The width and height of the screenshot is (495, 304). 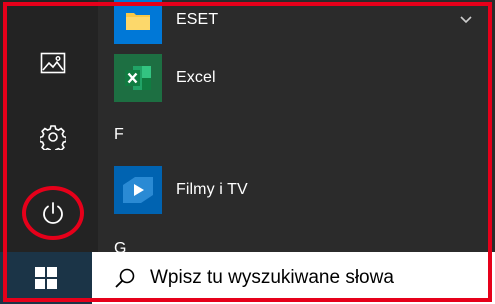 What do you see at coordinates (196, 77) in the screenshot?
I see `app-label-excel: Excel` at bounding box center [196, 77].